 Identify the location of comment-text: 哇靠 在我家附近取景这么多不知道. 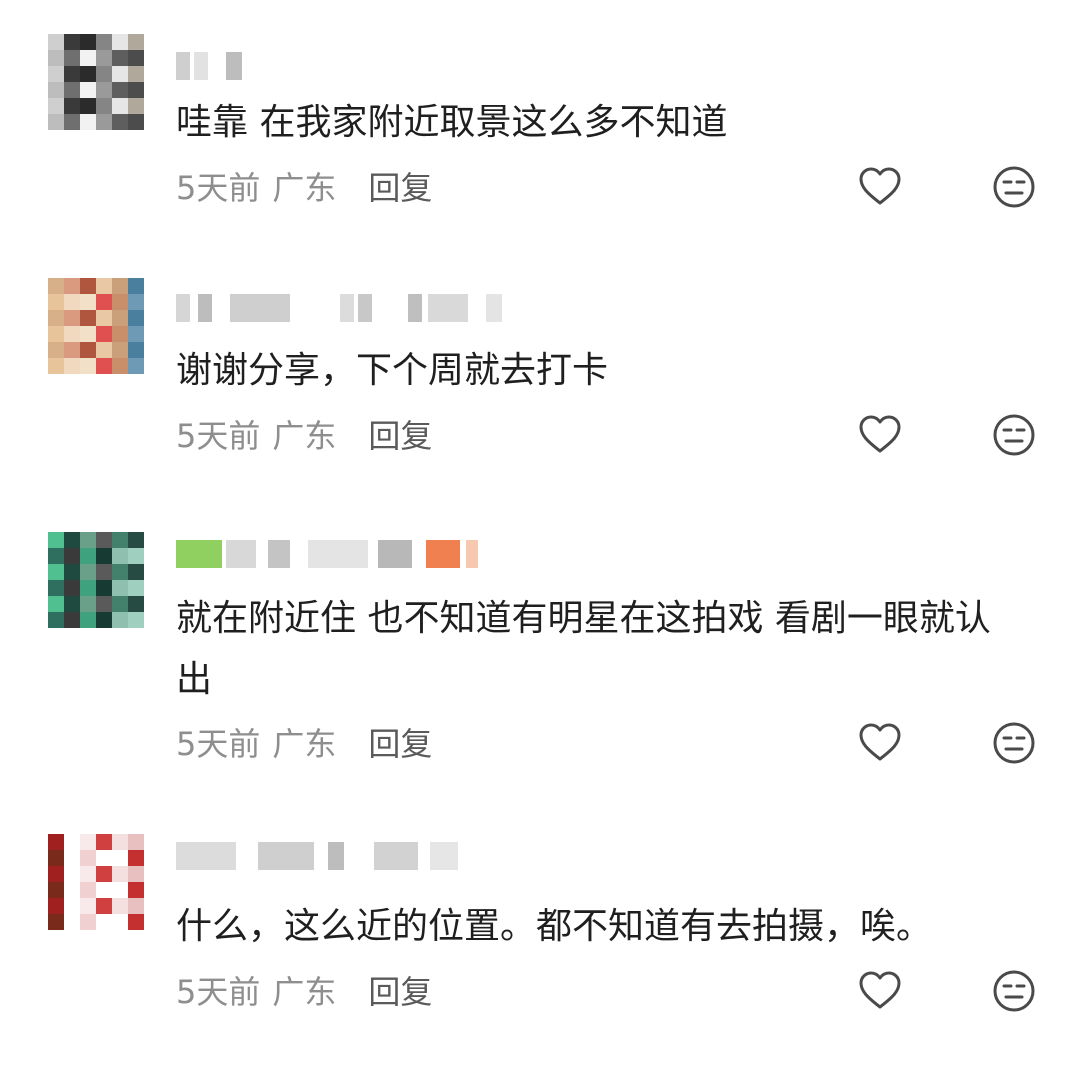
(452, 122).